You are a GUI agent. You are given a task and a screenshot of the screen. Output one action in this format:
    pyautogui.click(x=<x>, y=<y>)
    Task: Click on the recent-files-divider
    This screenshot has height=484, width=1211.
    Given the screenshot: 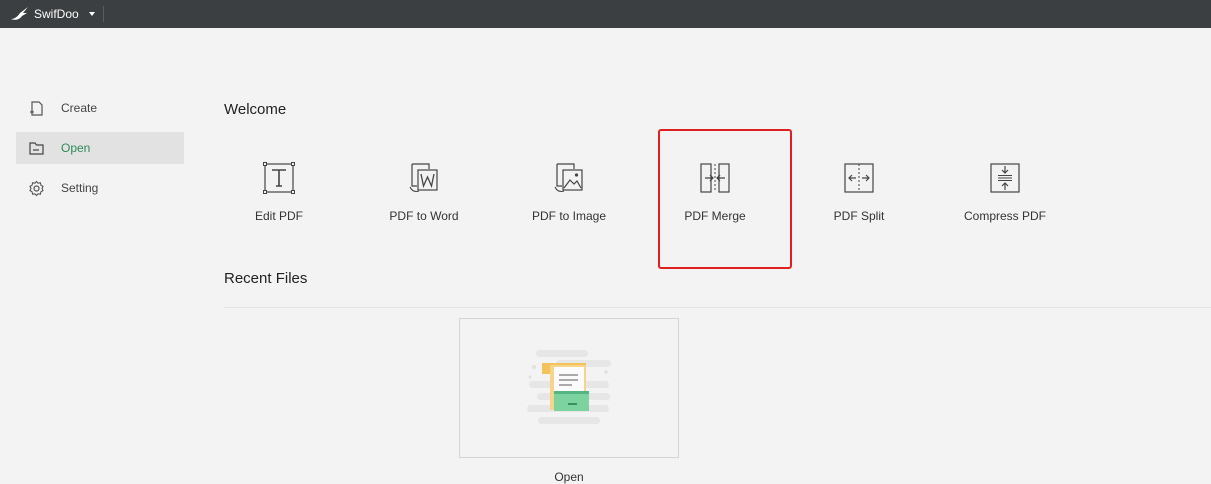 What is the action you would take?
    pyautogui.click(x=717, y=307)
    